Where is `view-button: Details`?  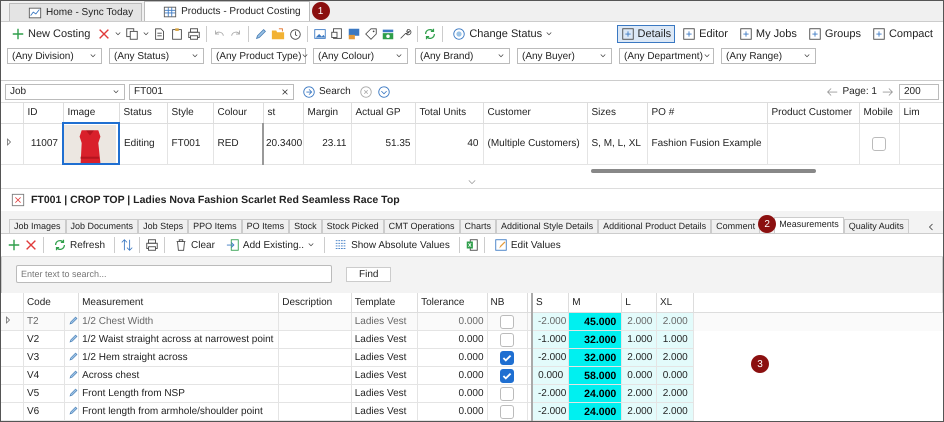
view-button: Details is located at coordinates (646, 34).